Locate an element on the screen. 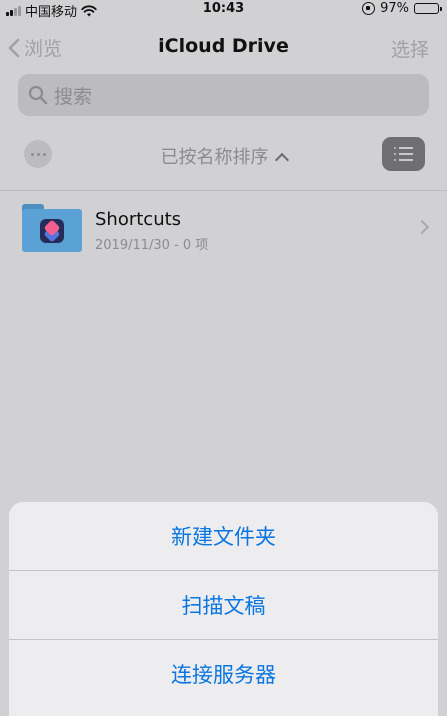 The width and height of the screenshot is (447, 716). sort-label: 已按名称排序 is located at coordinates (214, 157).